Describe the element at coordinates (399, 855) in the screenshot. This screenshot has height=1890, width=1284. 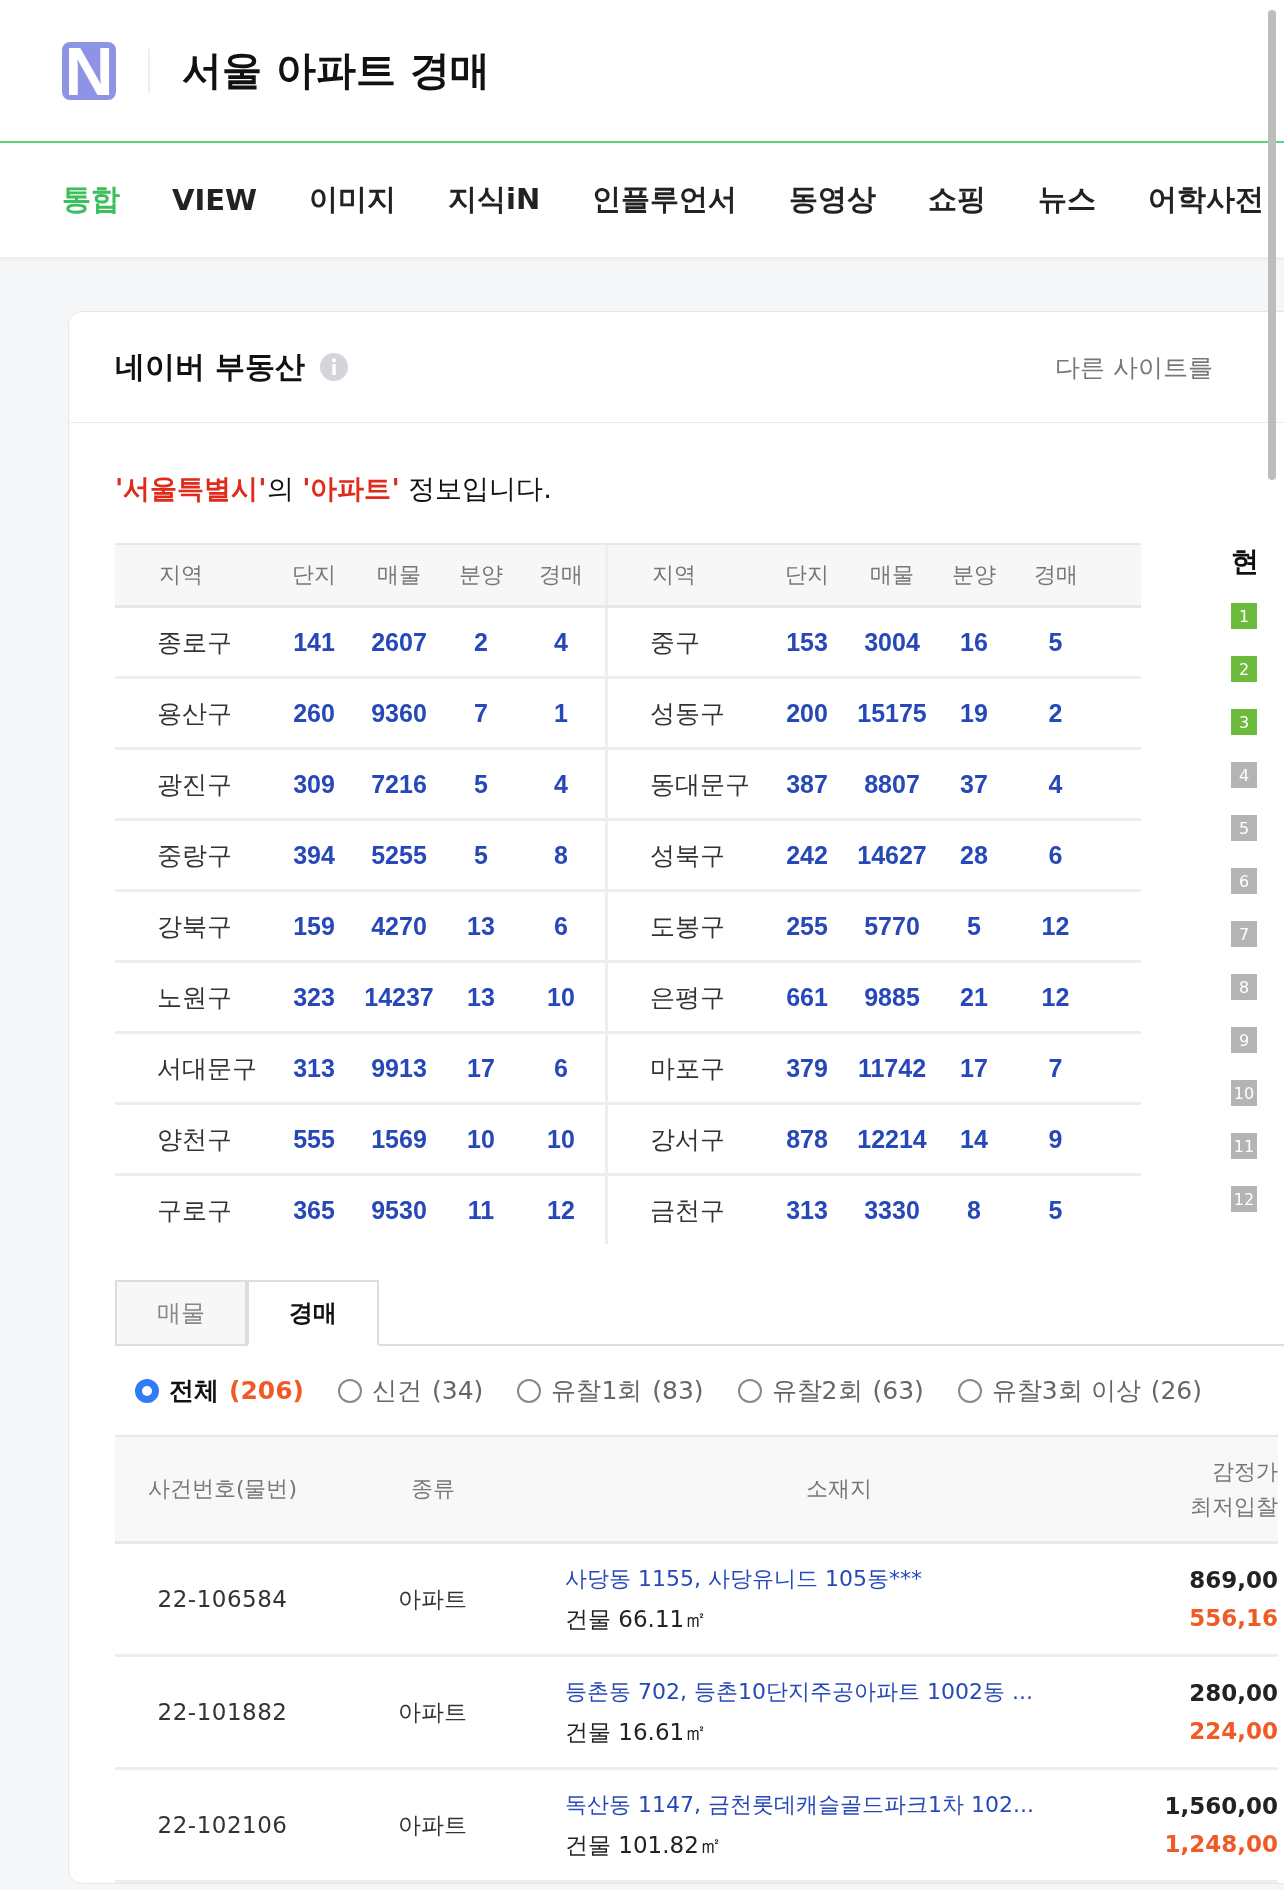
I see `count-link: 5255` at that location.